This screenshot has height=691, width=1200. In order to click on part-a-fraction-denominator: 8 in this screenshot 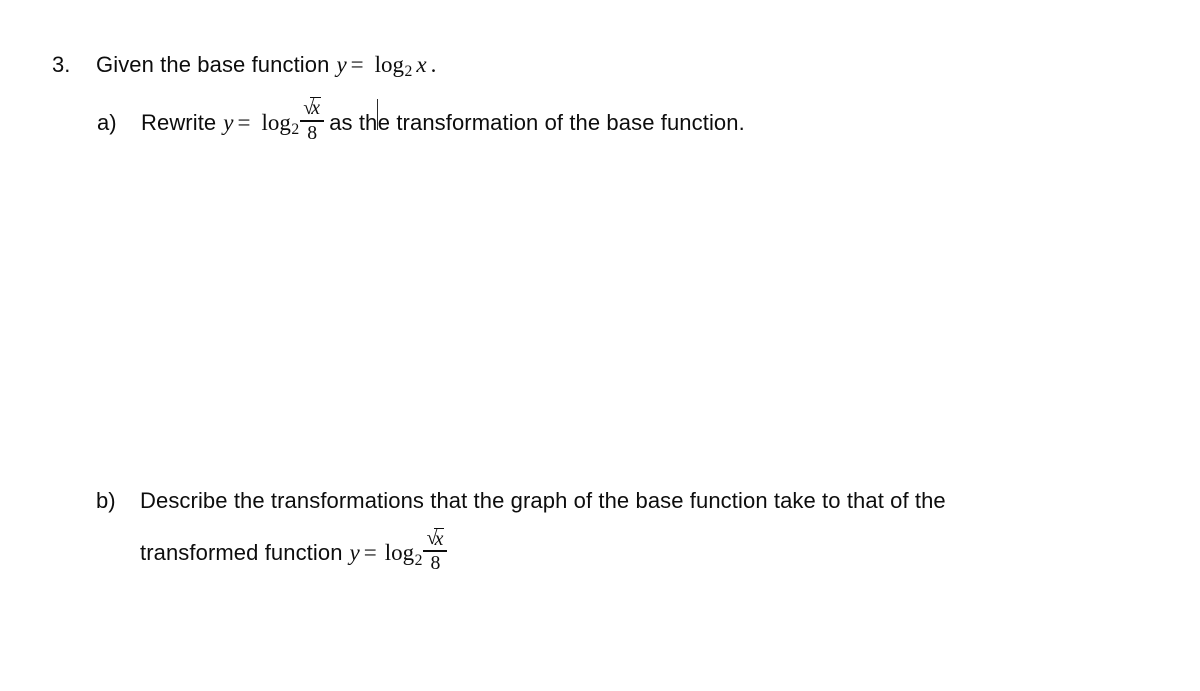, I will do `click(312, 132)`.